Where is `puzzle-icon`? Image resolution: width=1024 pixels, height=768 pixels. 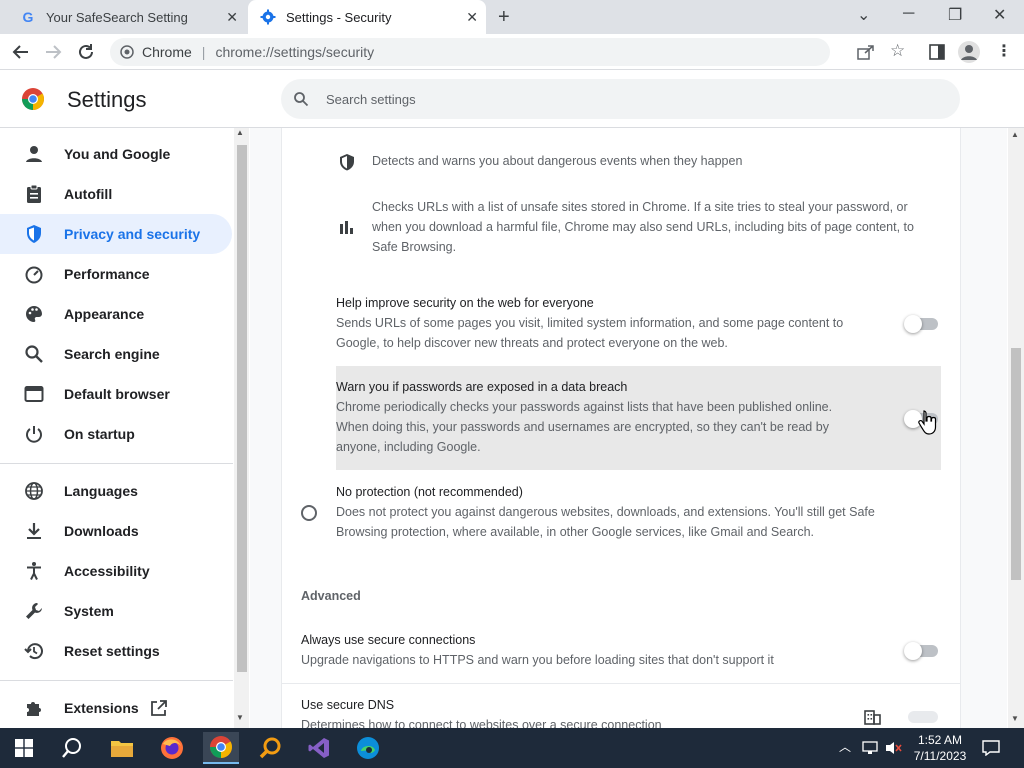 puzzle-icon is located at coordinates (34, 709).